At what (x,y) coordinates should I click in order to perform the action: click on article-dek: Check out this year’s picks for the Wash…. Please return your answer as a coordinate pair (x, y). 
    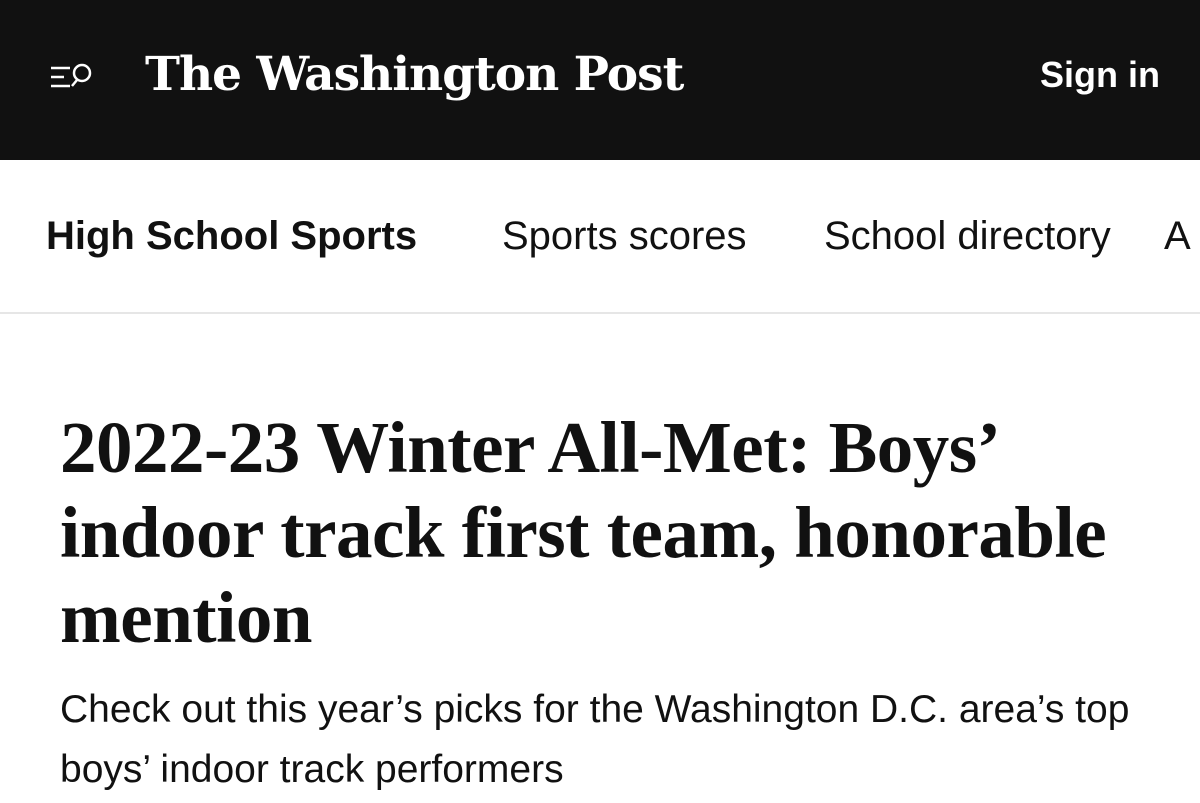
    Looking at the image, I should click on (595, 739).